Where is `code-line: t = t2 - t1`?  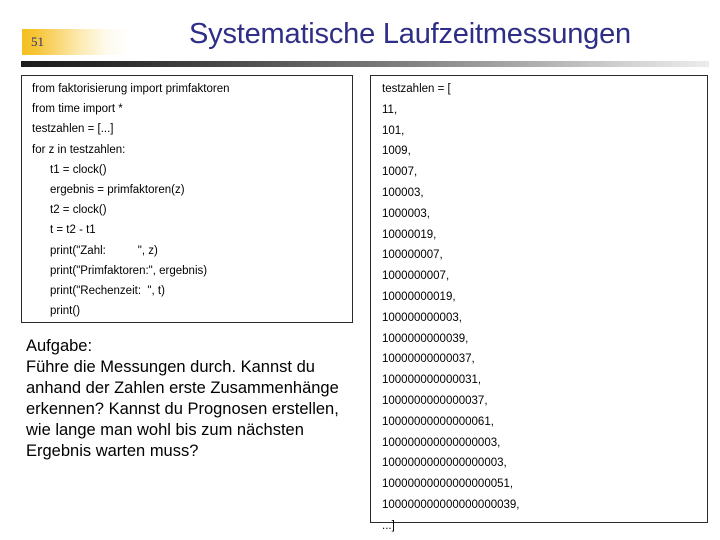
code-line: t = t2 - t1 is located at coordinates (73, 230).